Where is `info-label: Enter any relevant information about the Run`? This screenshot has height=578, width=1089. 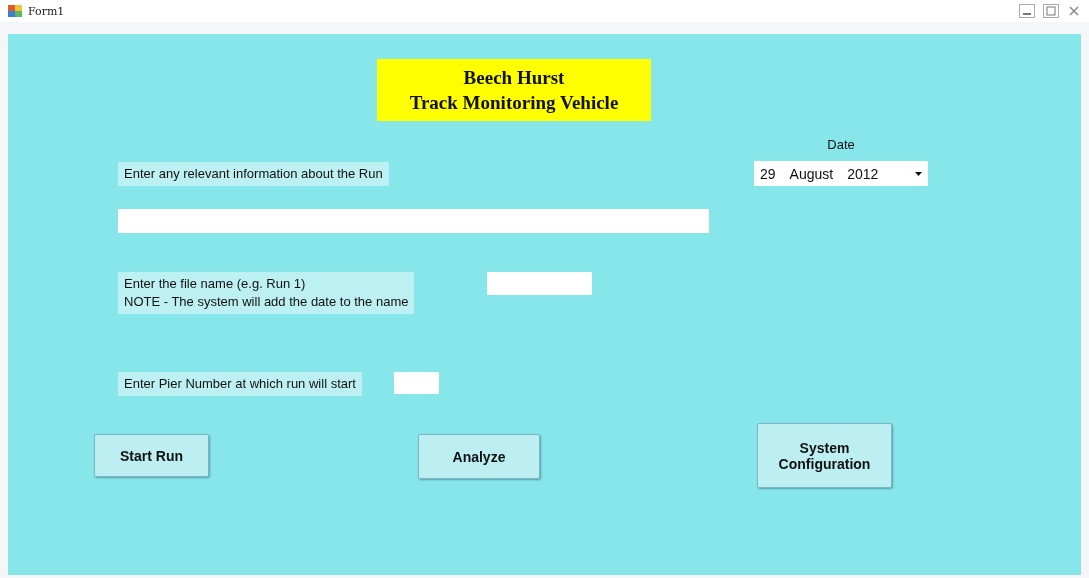
info-label: Enter any relevant information about the Run is located at coordinates (253, 174).